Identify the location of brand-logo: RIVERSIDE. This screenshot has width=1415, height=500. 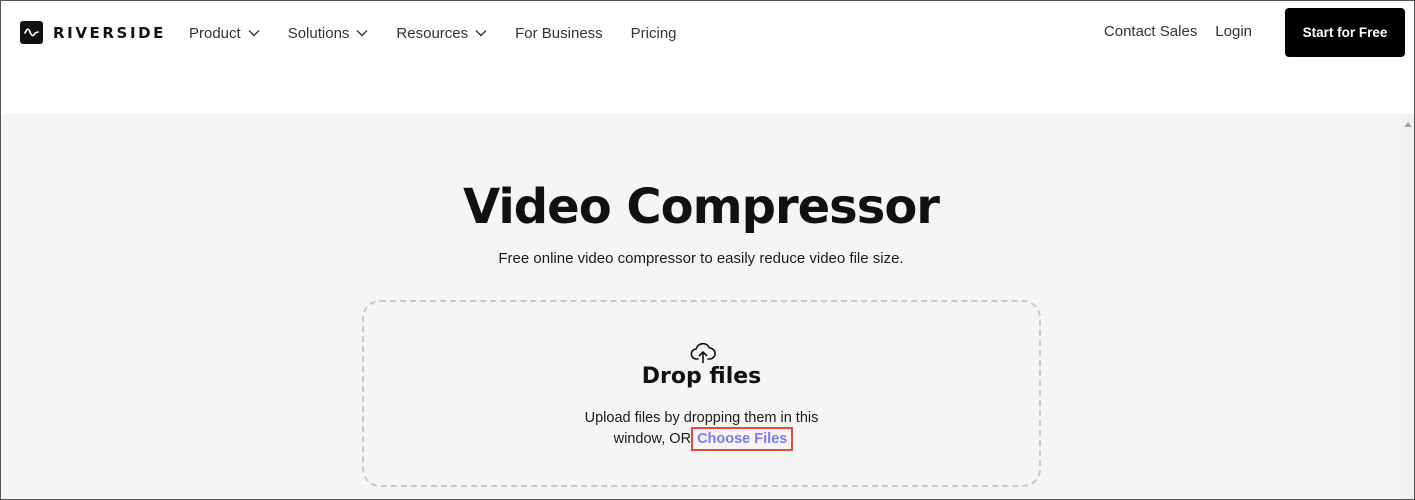
(93, 32).